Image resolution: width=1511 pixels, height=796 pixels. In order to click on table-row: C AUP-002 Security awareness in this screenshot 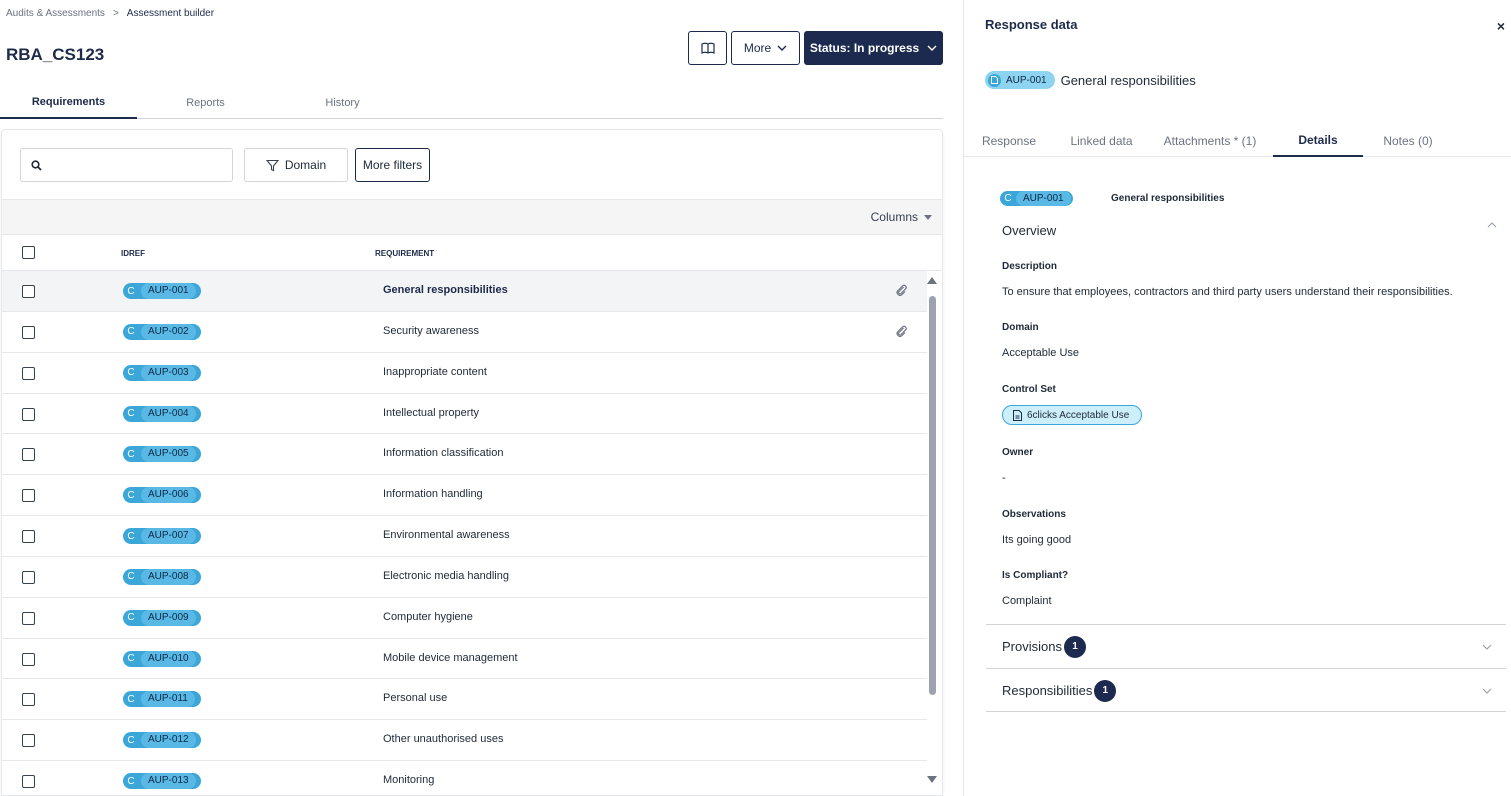, I will do `click(464, 332)`.